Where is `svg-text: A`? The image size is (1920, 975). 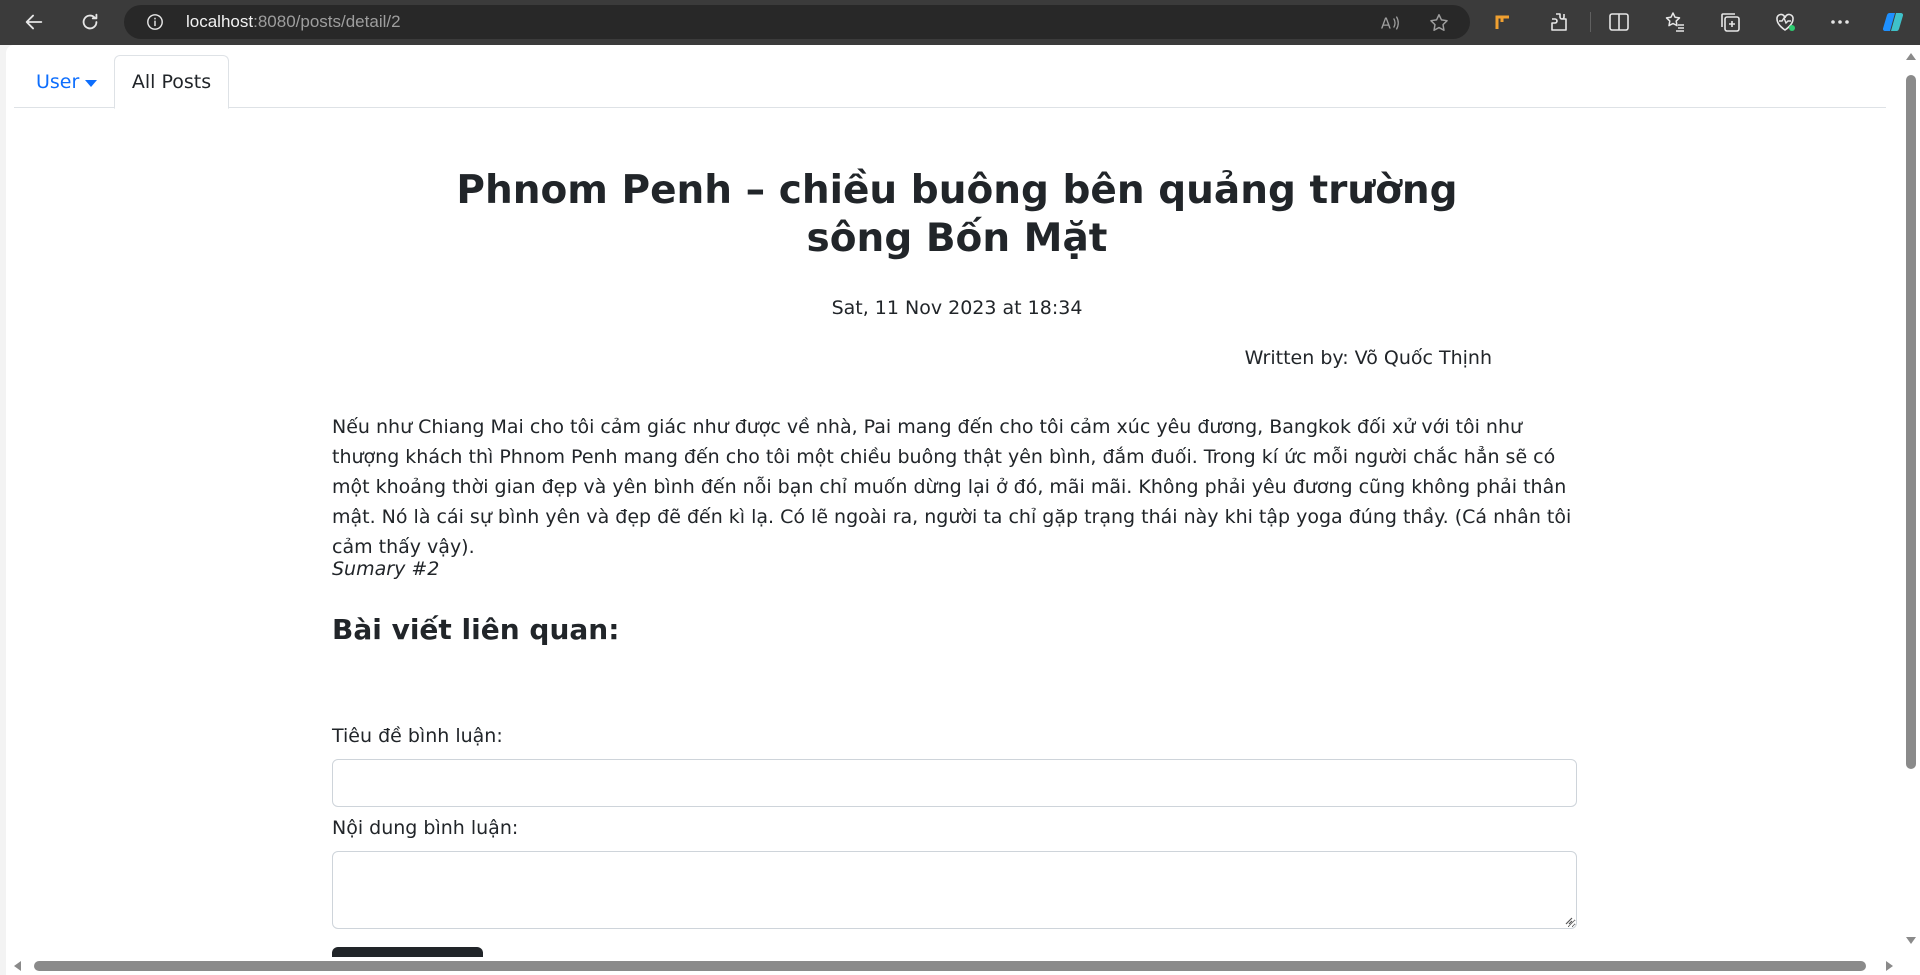
svg-text: A is located at coordinates (1386, 24).